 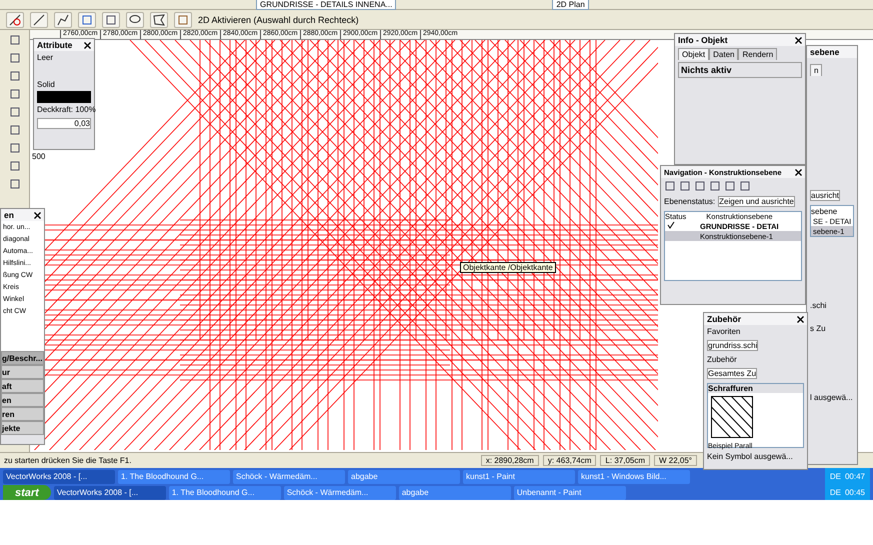 I want to click on line-tool-button, so click(x=15, y=20).